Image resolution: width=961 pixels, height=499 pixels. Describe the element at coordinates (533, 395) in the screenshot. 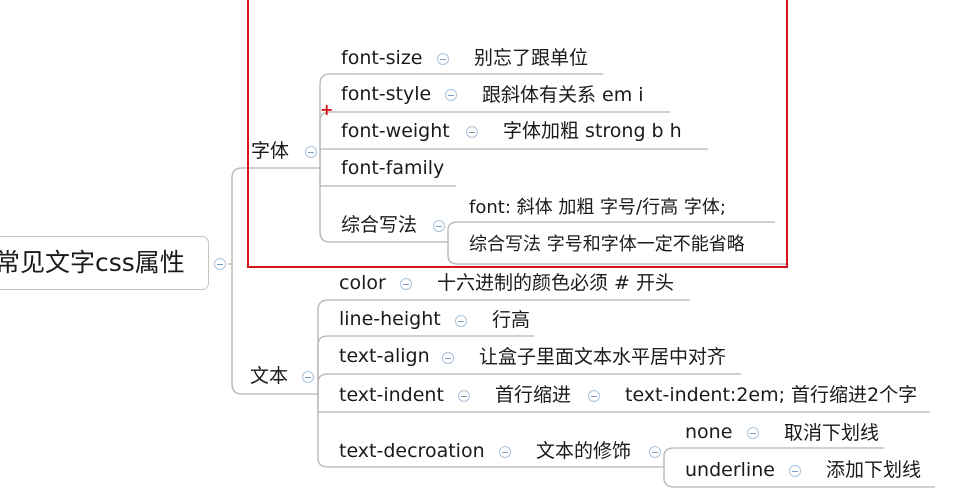

I see `note-text-indent: 首行缩进` at that location.